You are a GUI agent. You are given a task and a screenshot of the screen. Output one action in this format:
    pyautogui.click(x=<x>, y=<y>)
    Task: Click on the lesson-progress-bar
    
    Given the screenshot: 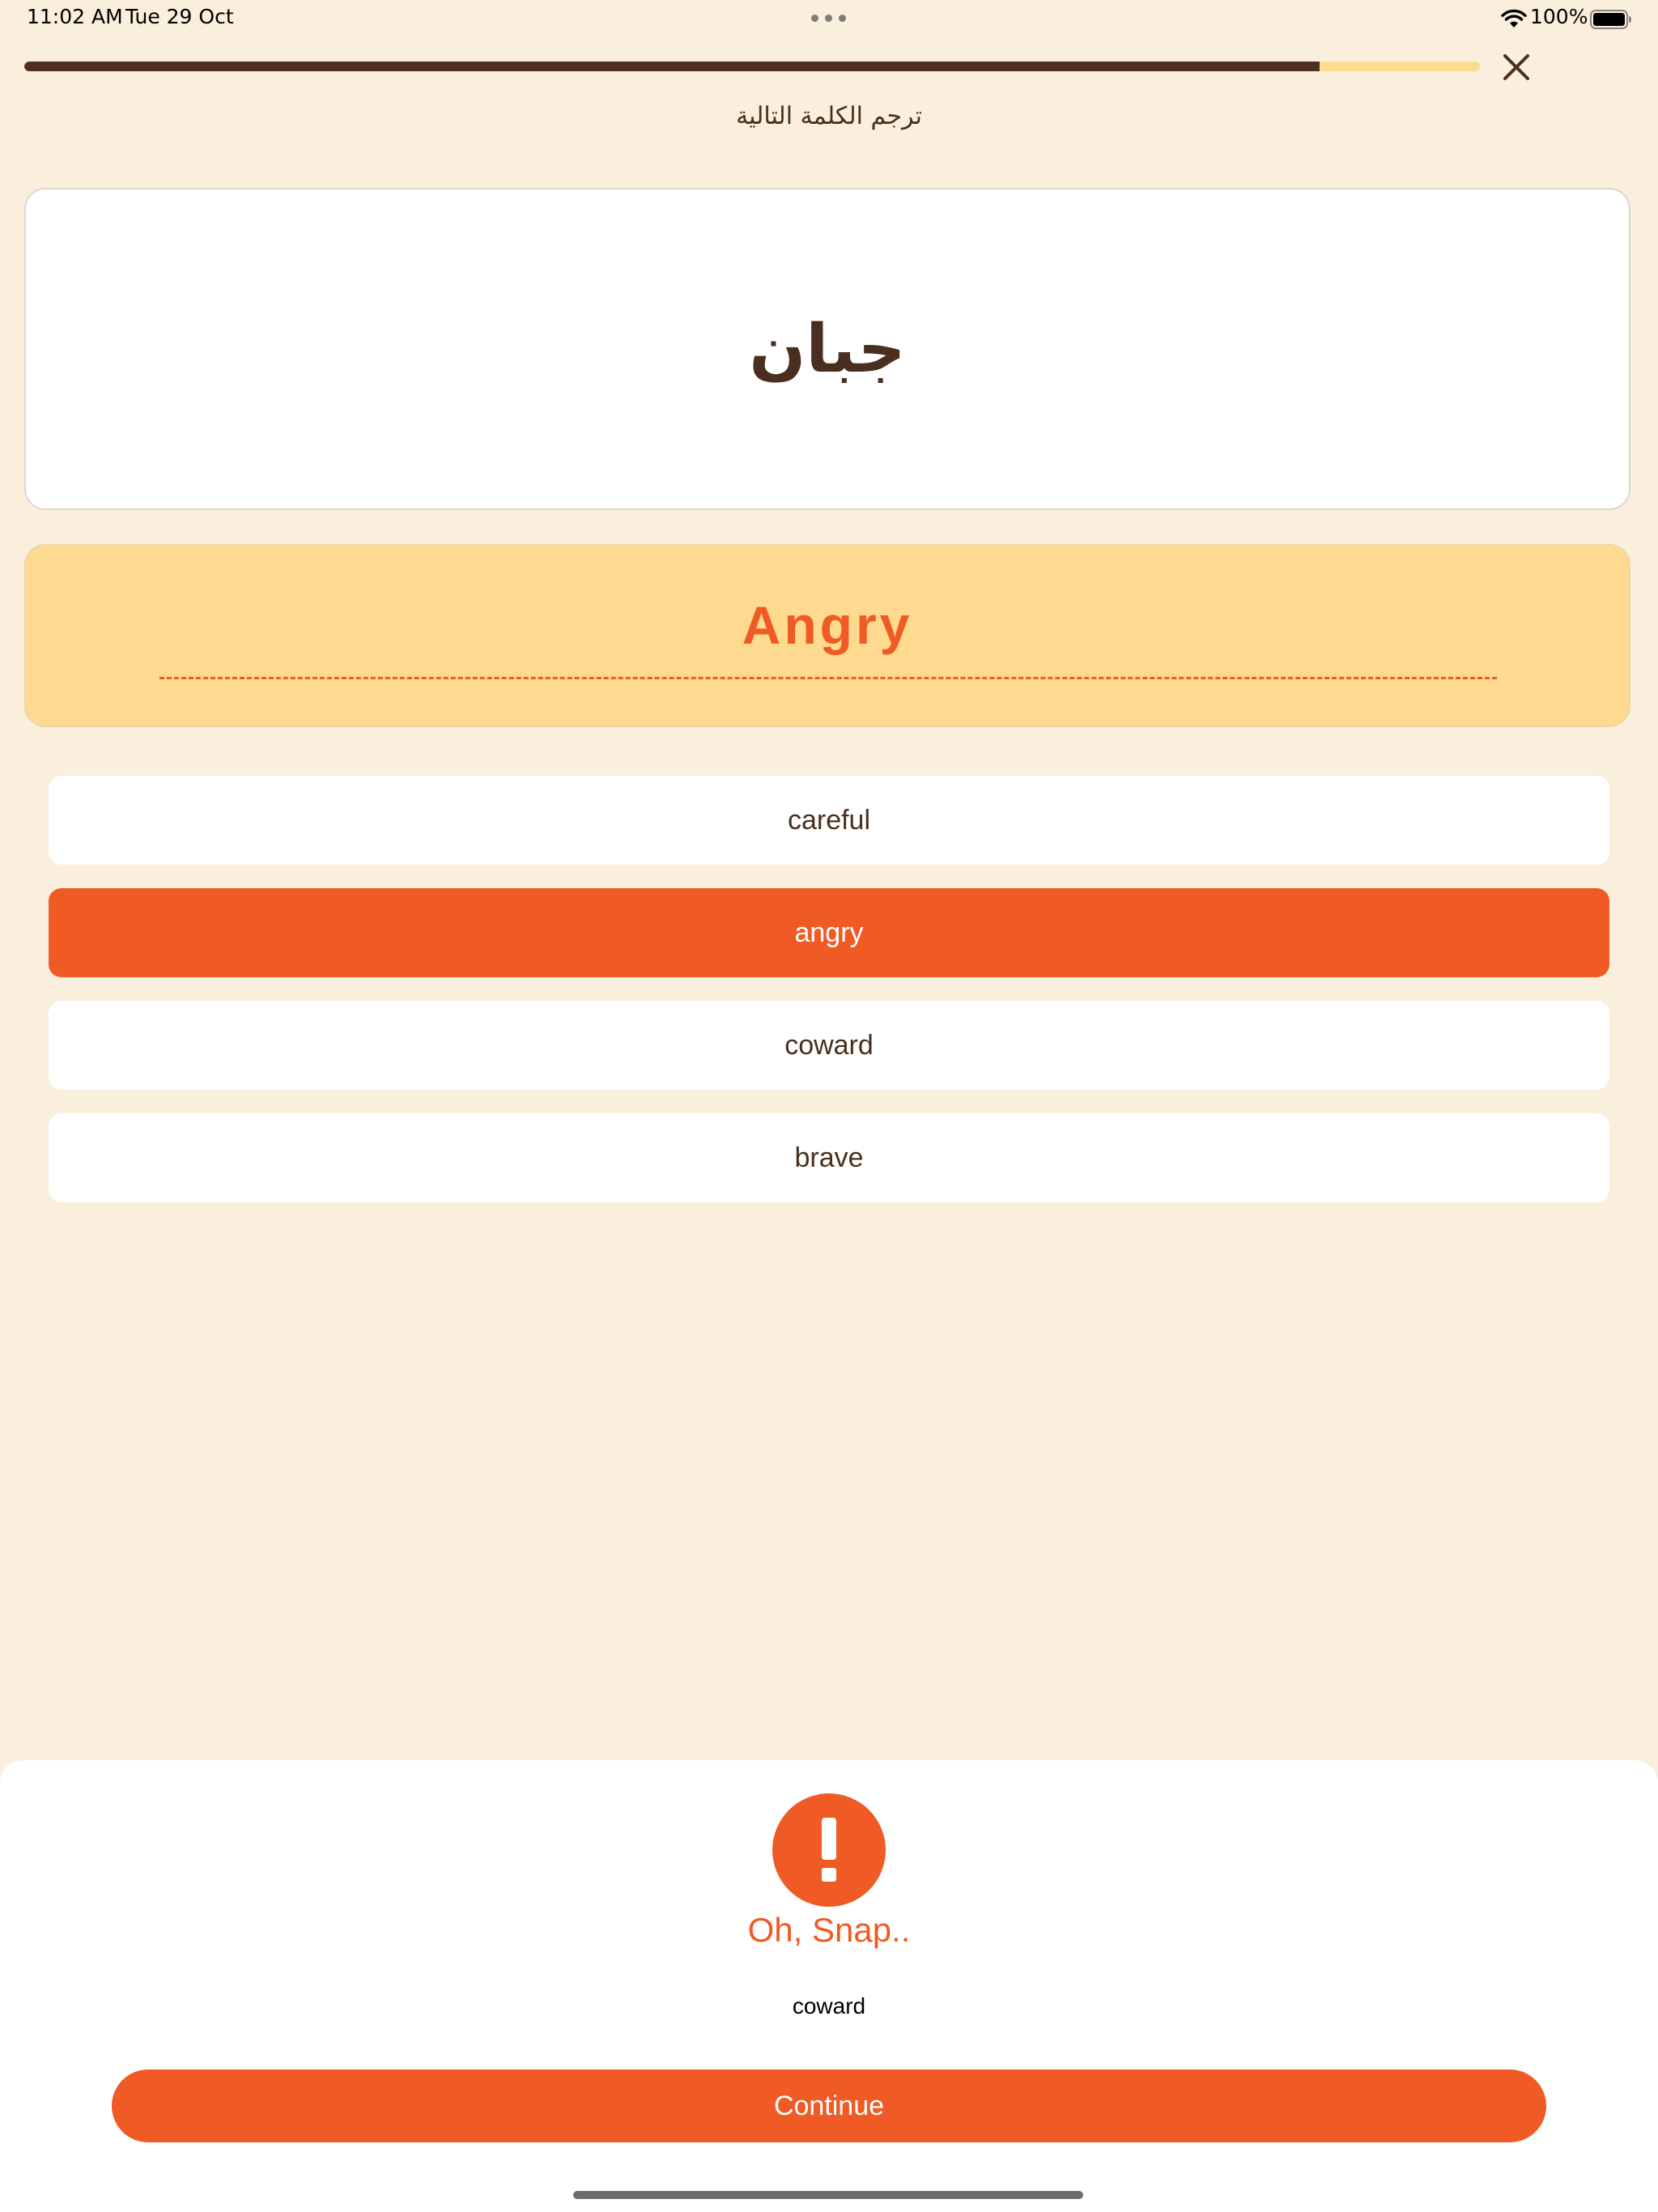 What is the action you would take?
    pyautogui.click(x=752, y=66)
    